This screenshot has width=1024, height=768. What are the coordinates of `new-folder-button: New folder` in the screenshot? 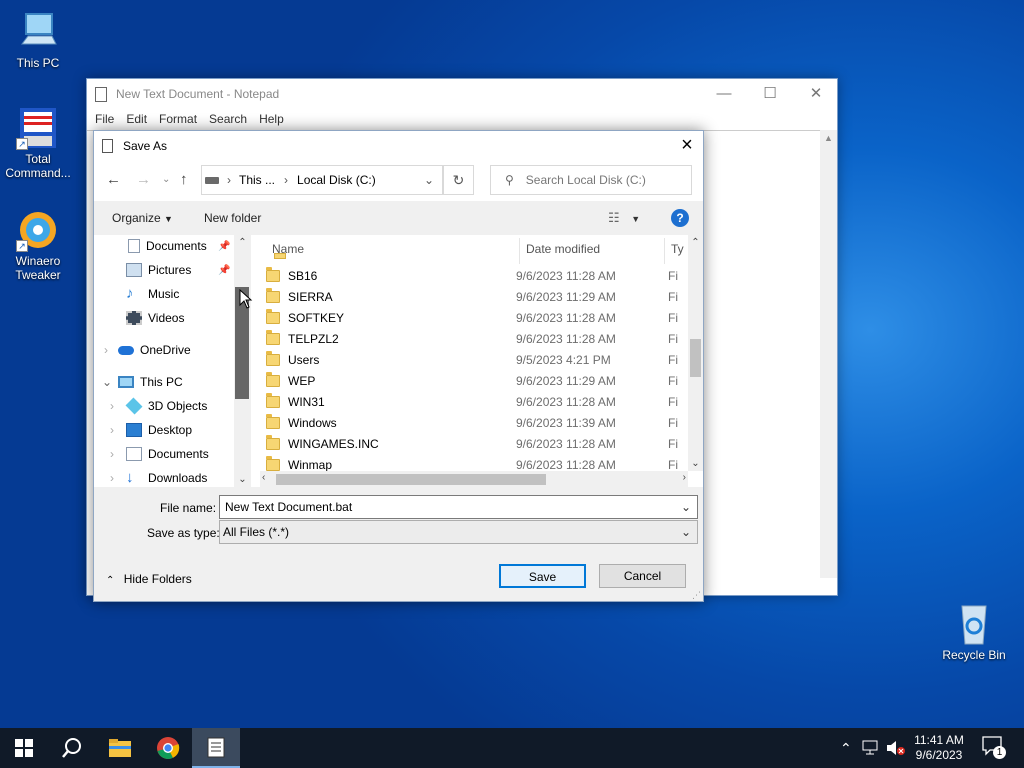 It's located at (232, 218).